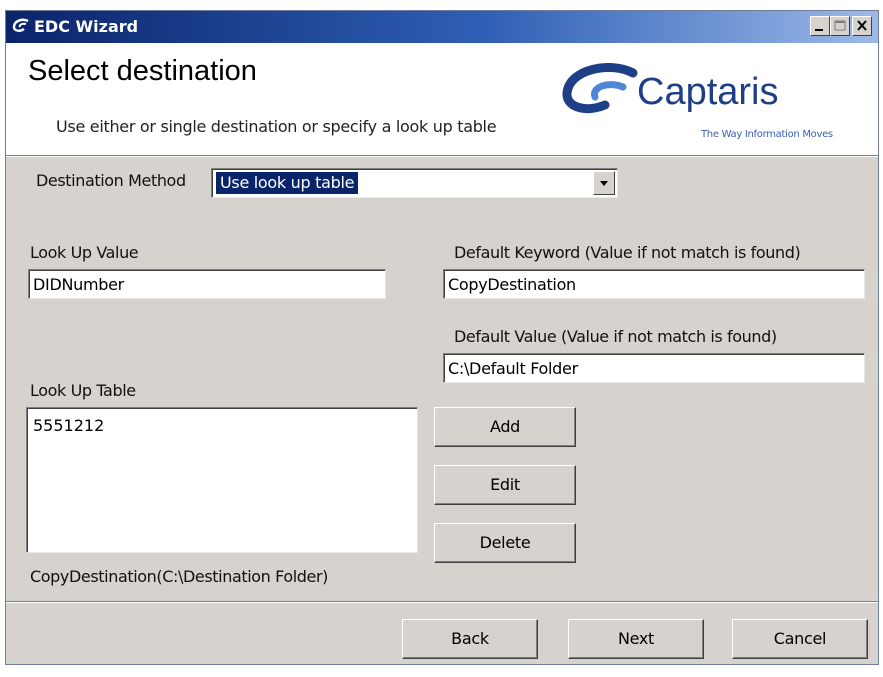 Image resolution: width=883 pixels, height=677 pixels. I want to click on captaris-logo: Captaris The Way Information Moves, so click(718, 103).